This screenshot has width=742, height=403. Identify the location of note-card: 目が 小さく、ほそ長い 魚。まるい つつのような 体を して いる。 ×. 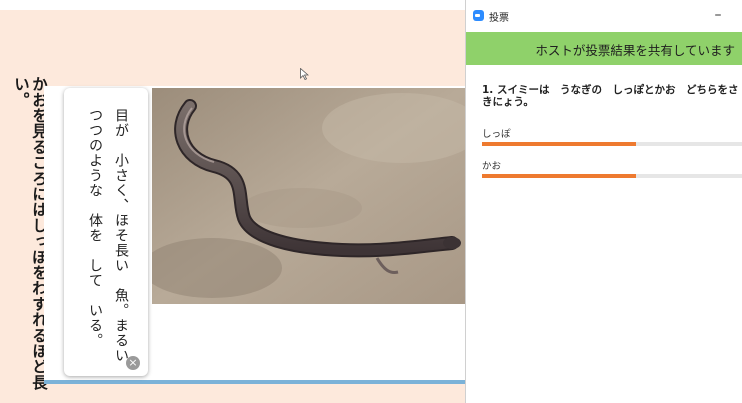
(106, 232).